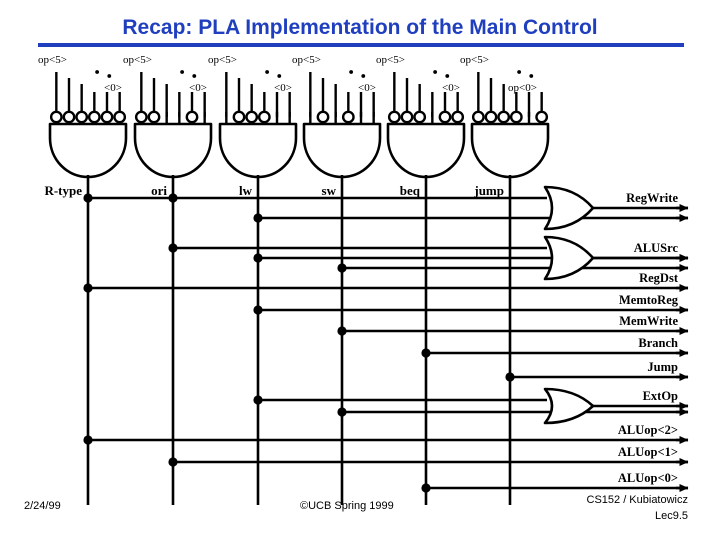 This screenshot has width=720, height=540. I want to click on output-label-ALUSrc: ALUSrc, so click(655, 248).